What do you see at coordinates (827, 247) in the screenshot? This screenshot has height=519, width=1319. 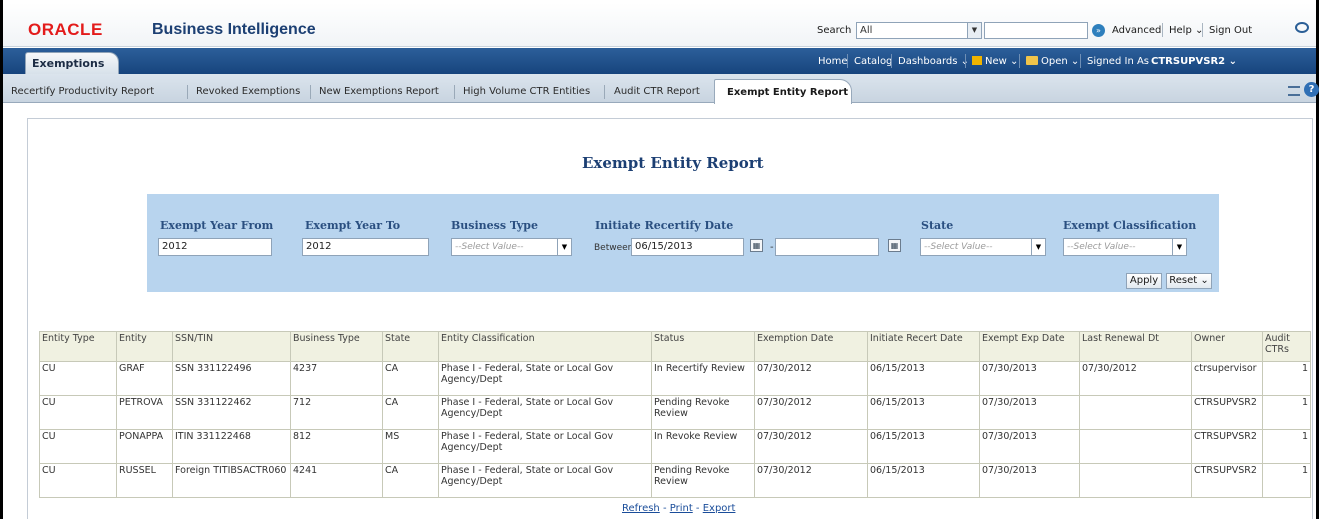 I see `recertify-to-input` at bounding box center [827, 247].